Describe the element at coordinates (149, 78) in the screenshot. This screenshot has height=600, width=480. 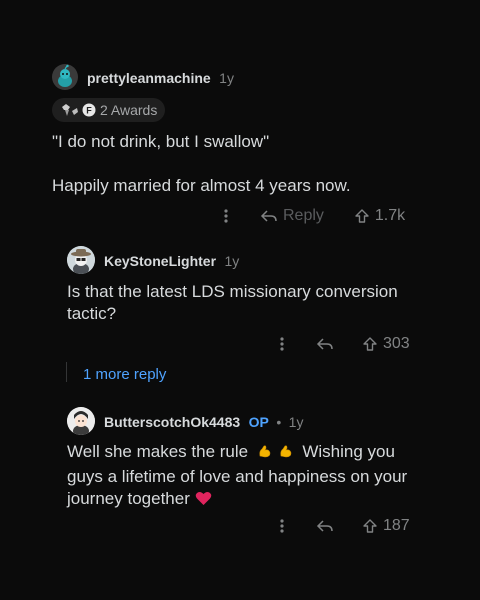
I see `username: prettyleanmachine` at that location.